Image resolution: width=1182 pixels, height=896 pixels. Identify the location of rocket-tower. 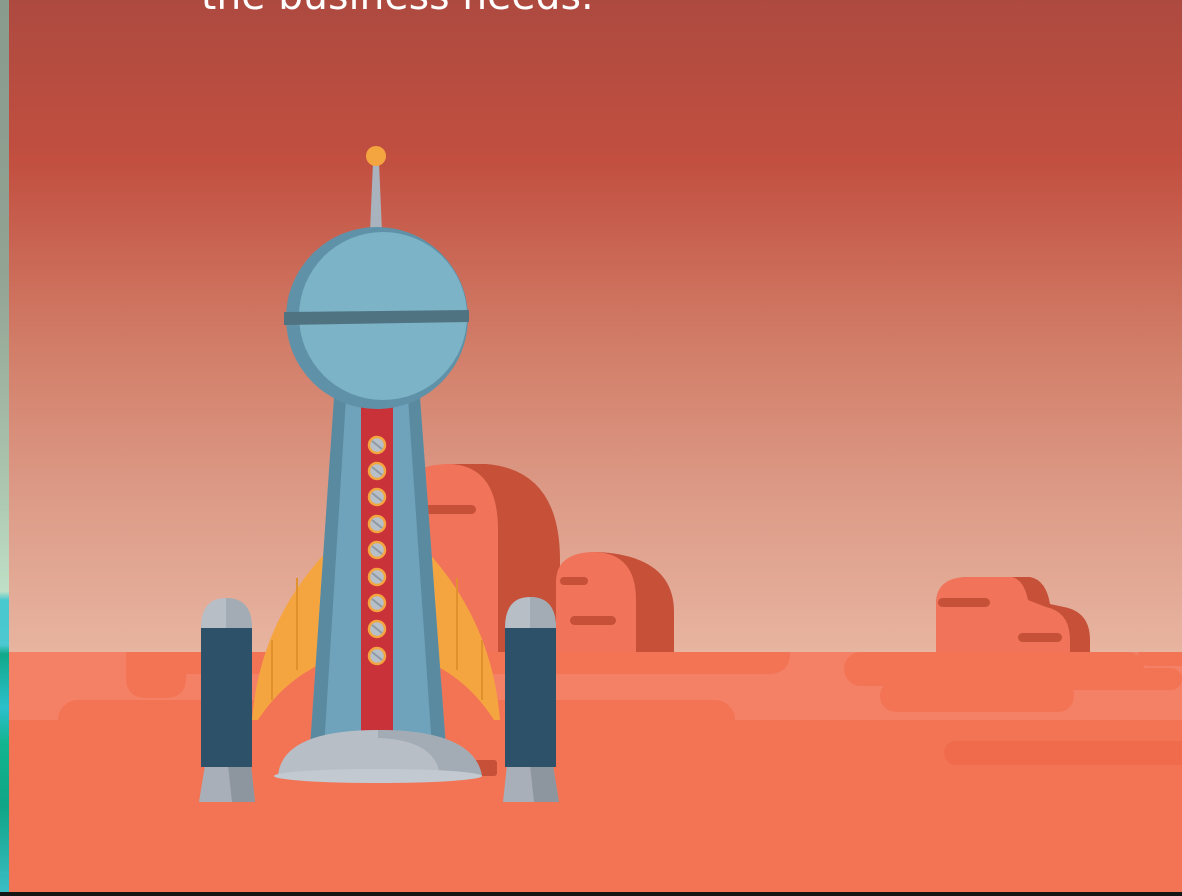
(378, 573).